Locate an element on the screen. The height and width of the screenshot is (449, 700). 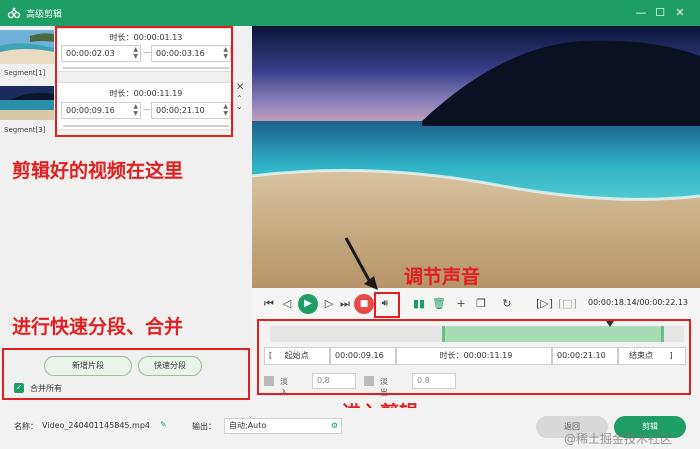
copy-icon: ❐ is located at coordinates (481, 304).